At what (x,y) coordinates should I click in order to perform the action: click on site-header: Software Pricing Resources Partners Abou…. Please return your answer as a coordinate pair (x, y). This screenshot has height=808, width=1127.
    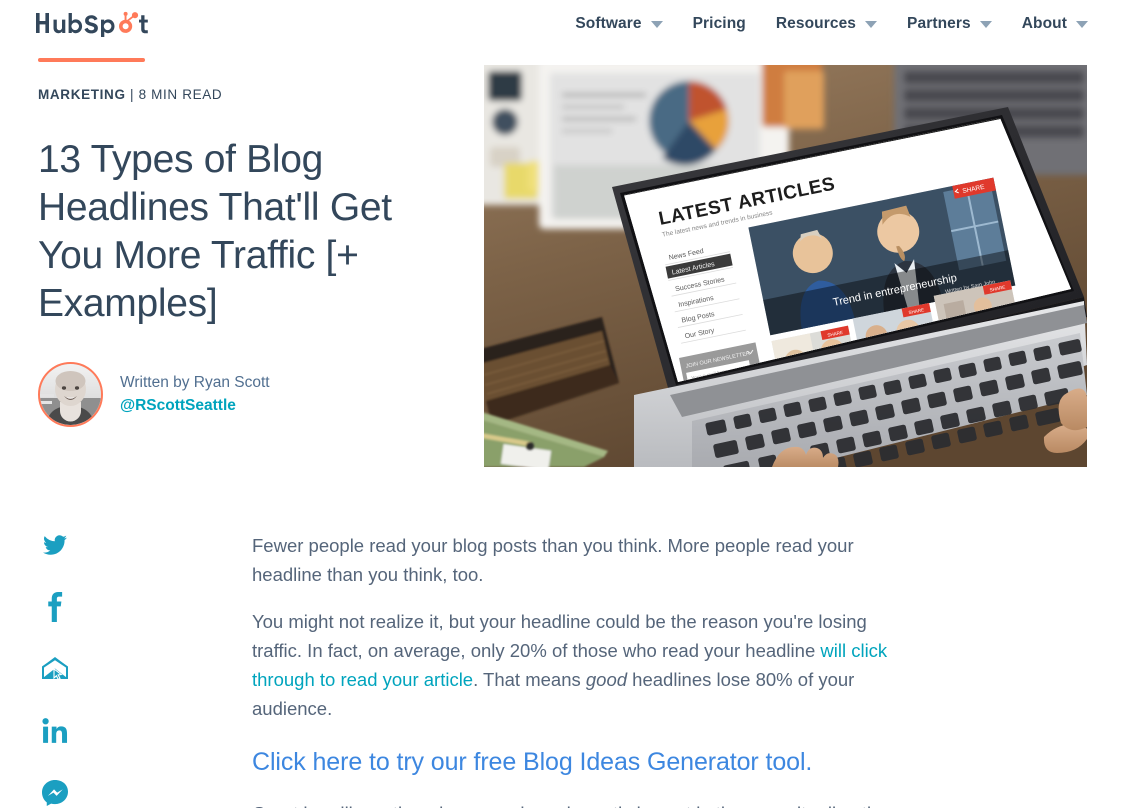
    Looking at the image, I should click on (563, 24).